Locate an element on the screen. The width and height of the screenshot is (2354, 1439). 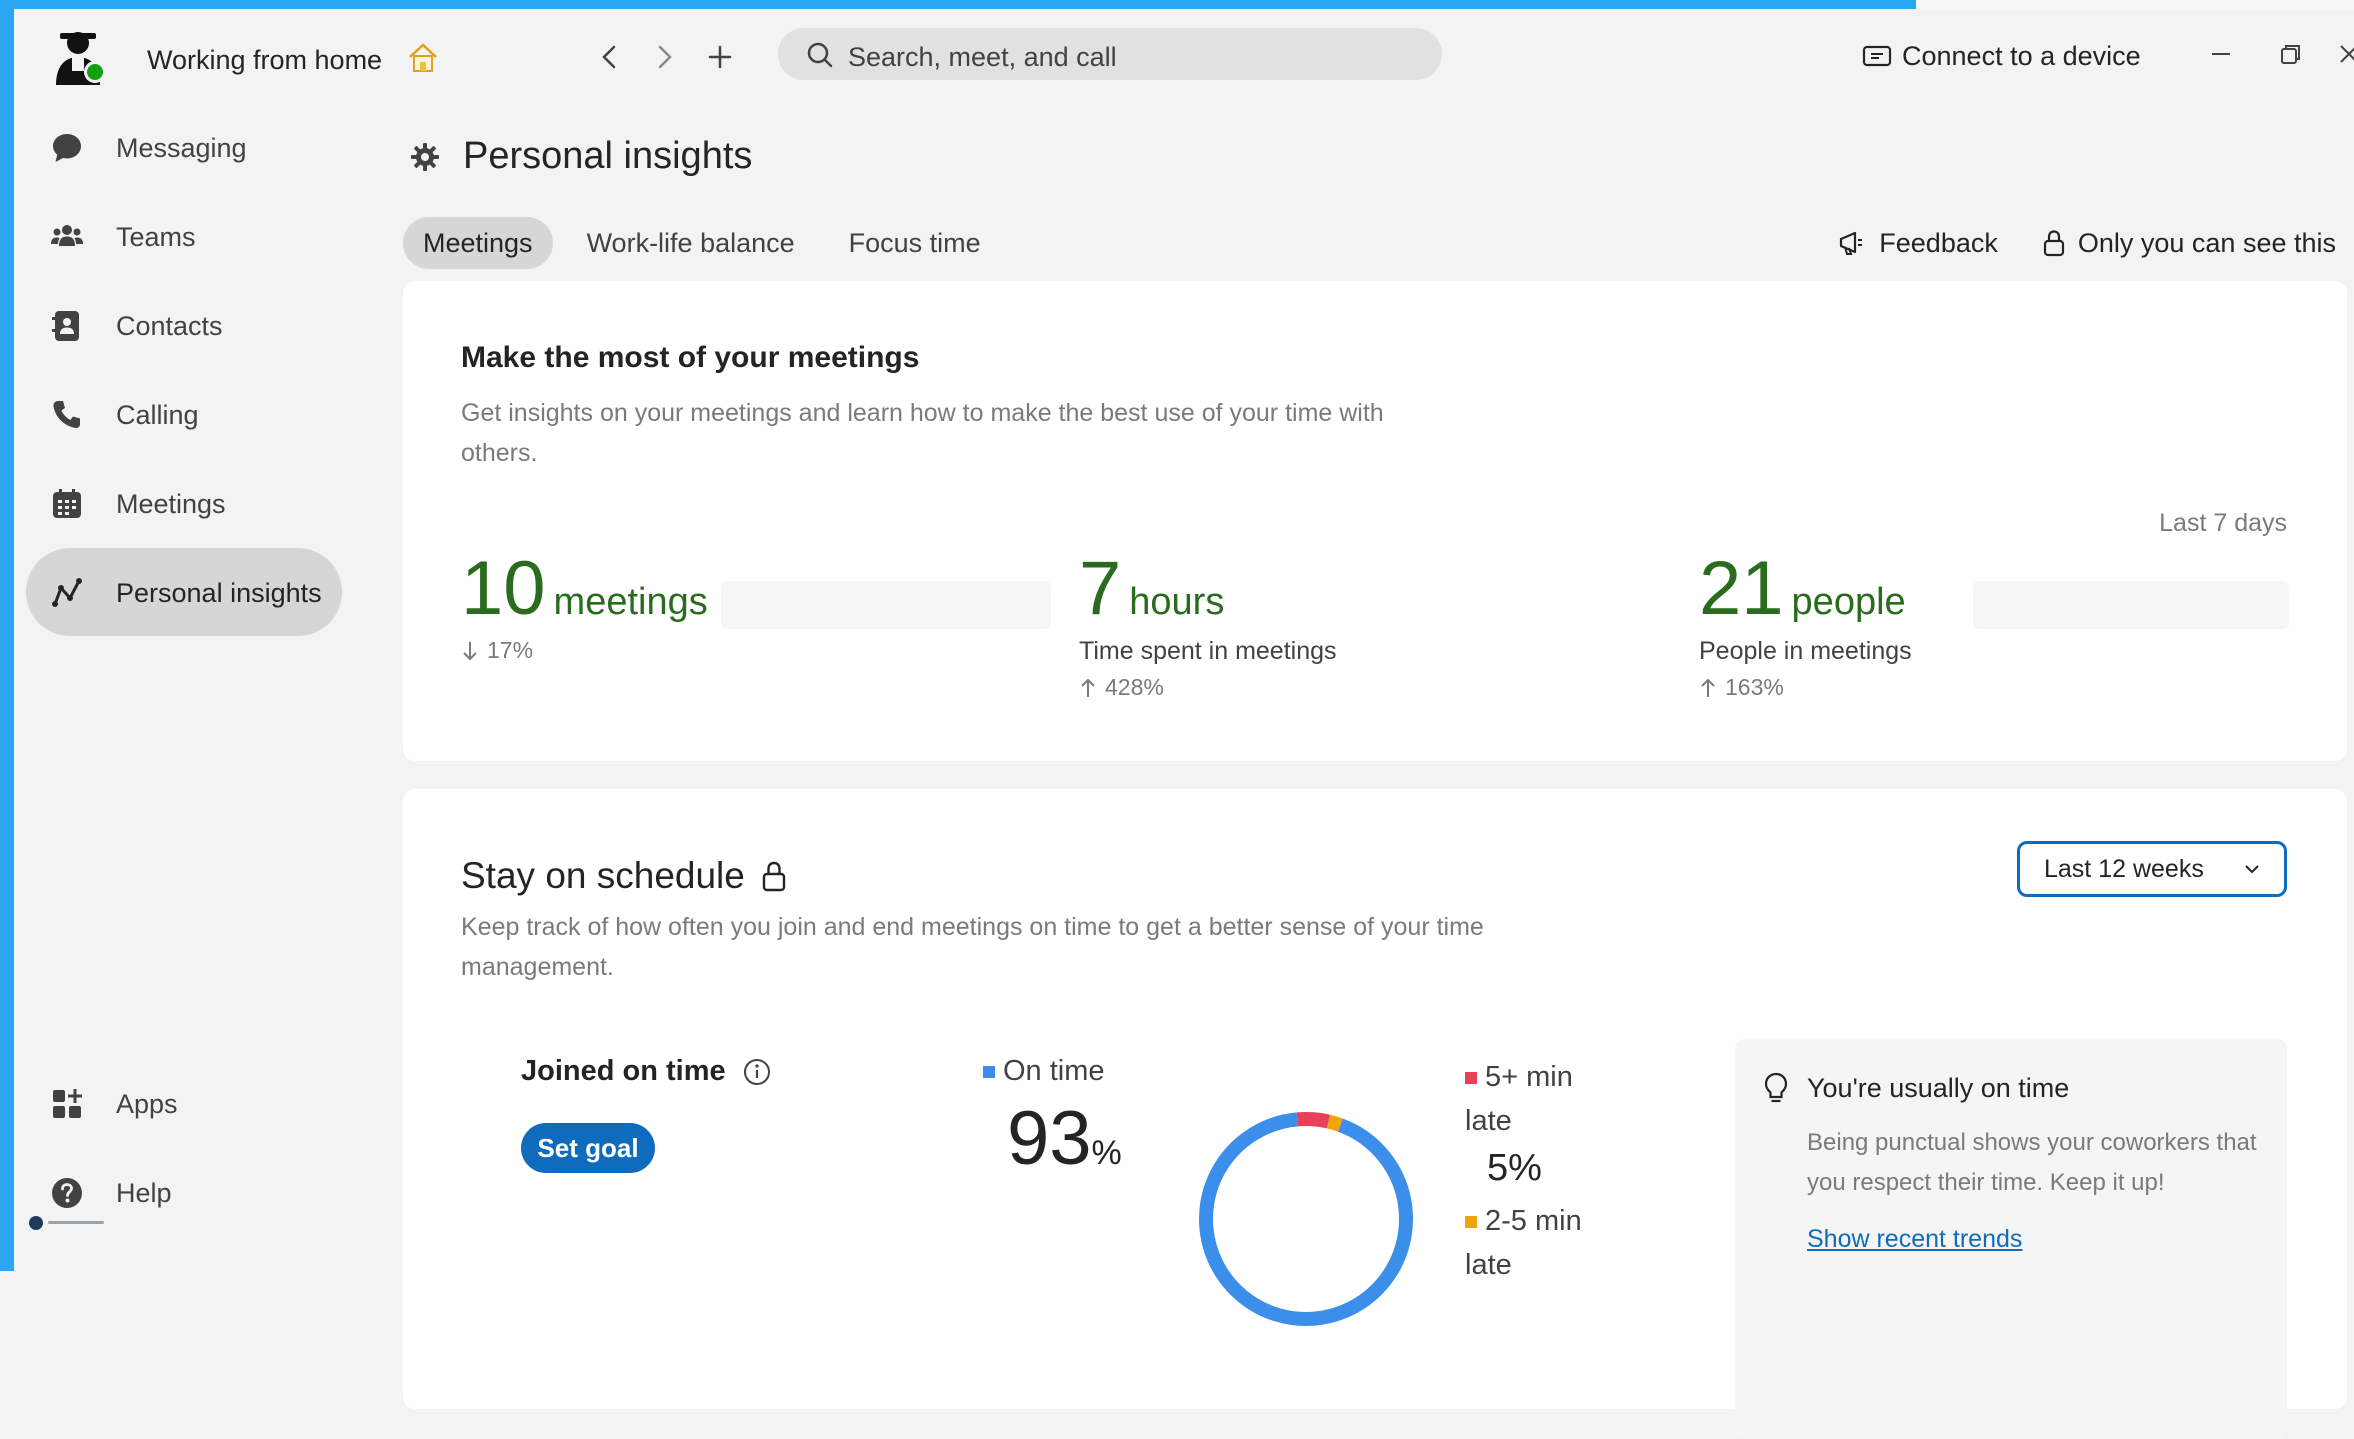
legend-on-time: On time is located at coordinates (1044, 1071).